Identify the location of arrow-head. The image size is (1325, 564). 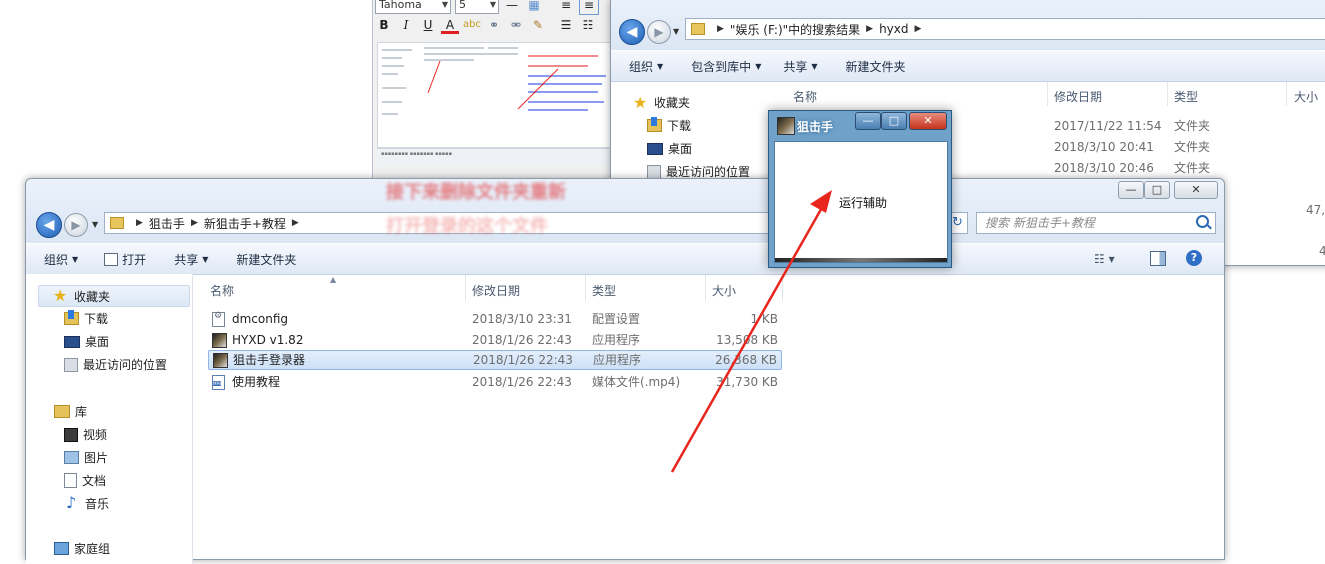
(821, 201).